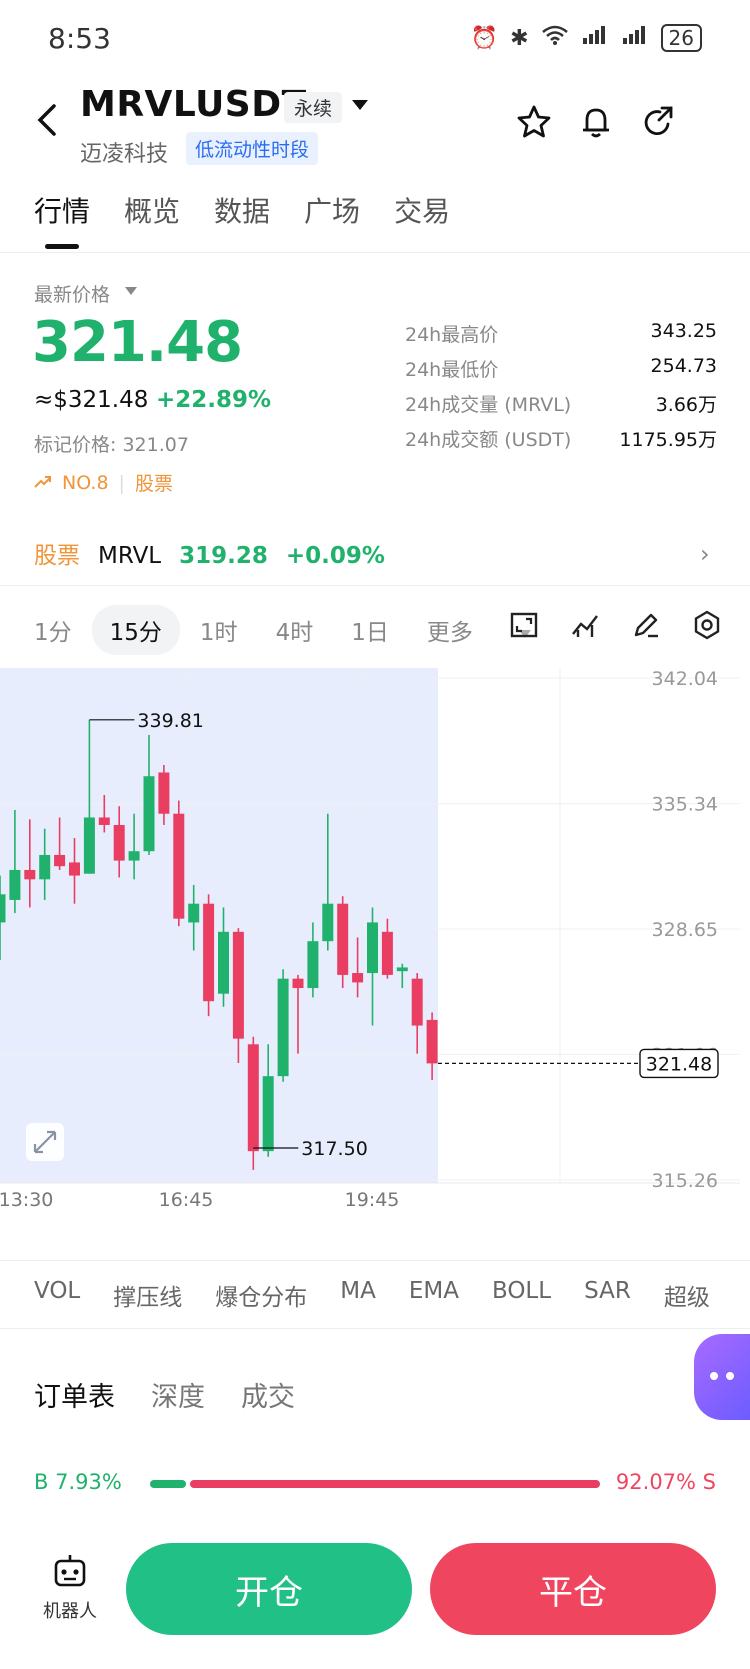  What do you see at coordinates (687, 1295) in the screenshot?
I see `indicator-super: 超级` at bounding box center [687, 1295].